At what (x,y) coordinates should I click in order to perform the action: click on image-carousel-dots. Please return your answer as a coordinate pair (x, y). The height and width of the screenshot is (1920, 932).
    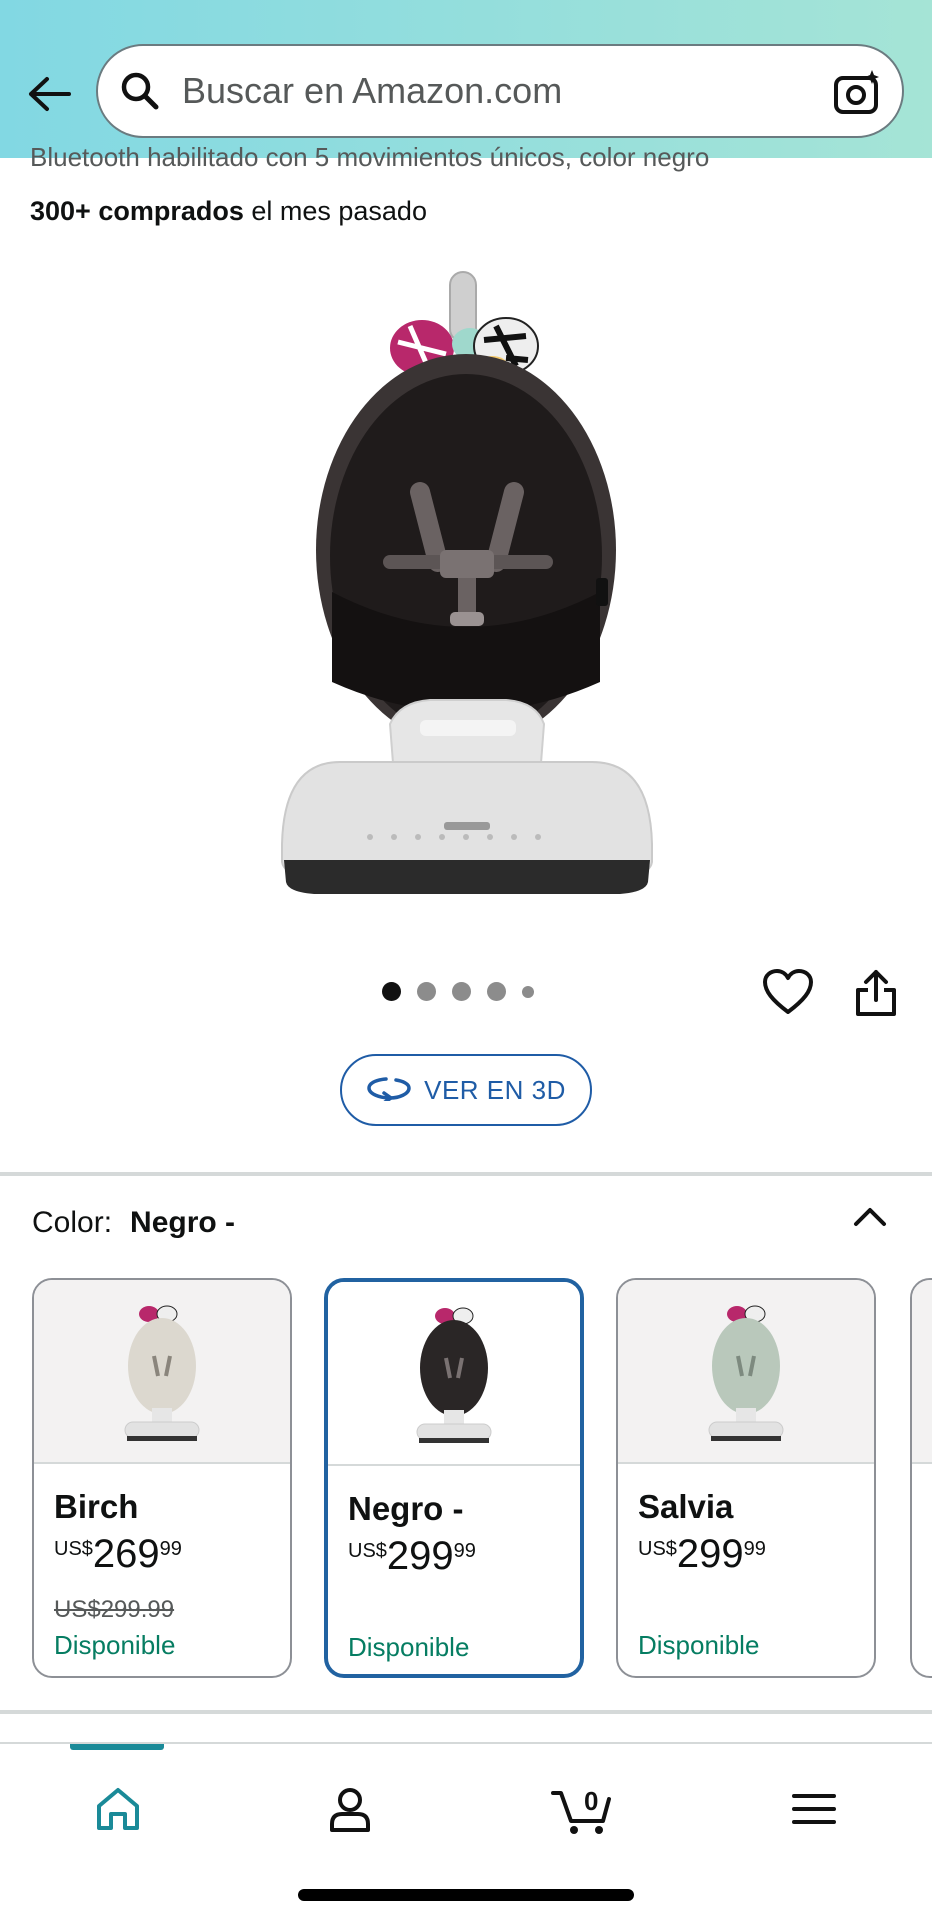
    Looking at the image, I should click on (458, 991).